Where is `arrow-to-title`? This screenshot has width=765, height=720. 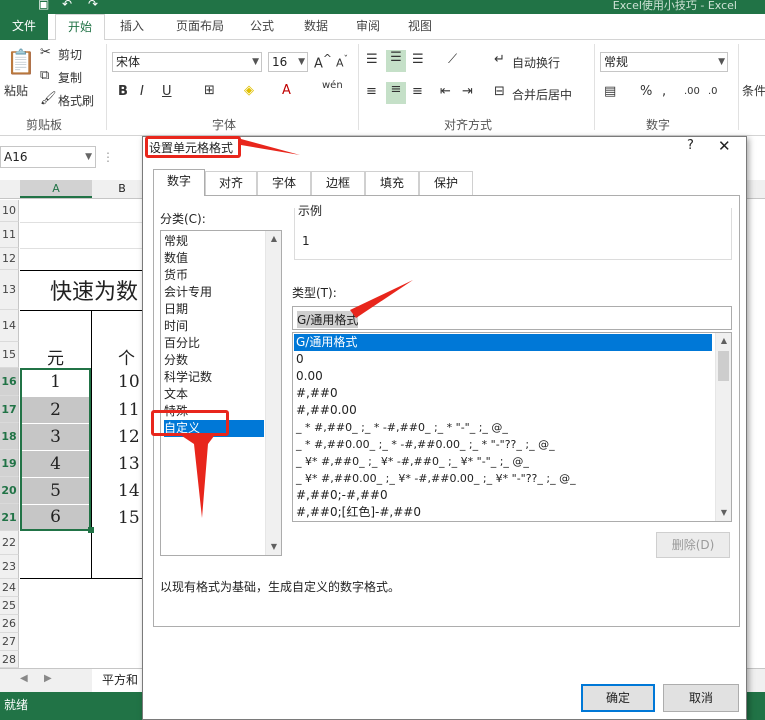
arrow-to-title is located at coordinates (270, 147).